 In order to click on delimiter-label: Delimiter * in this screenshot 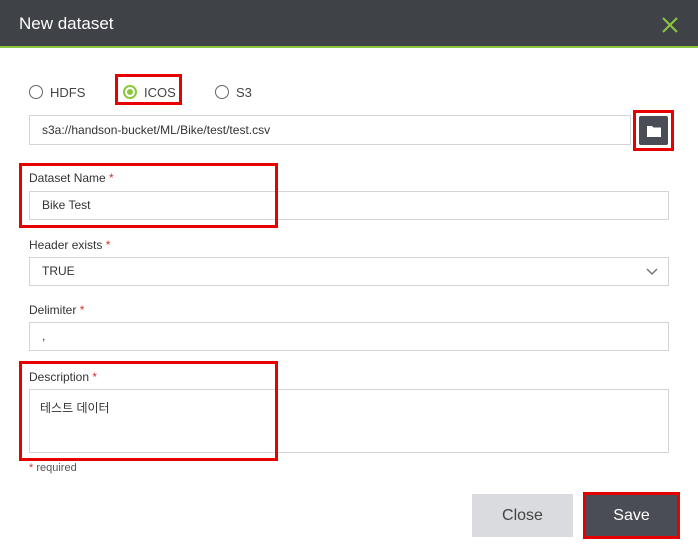, I will do `click(56, 310)`.